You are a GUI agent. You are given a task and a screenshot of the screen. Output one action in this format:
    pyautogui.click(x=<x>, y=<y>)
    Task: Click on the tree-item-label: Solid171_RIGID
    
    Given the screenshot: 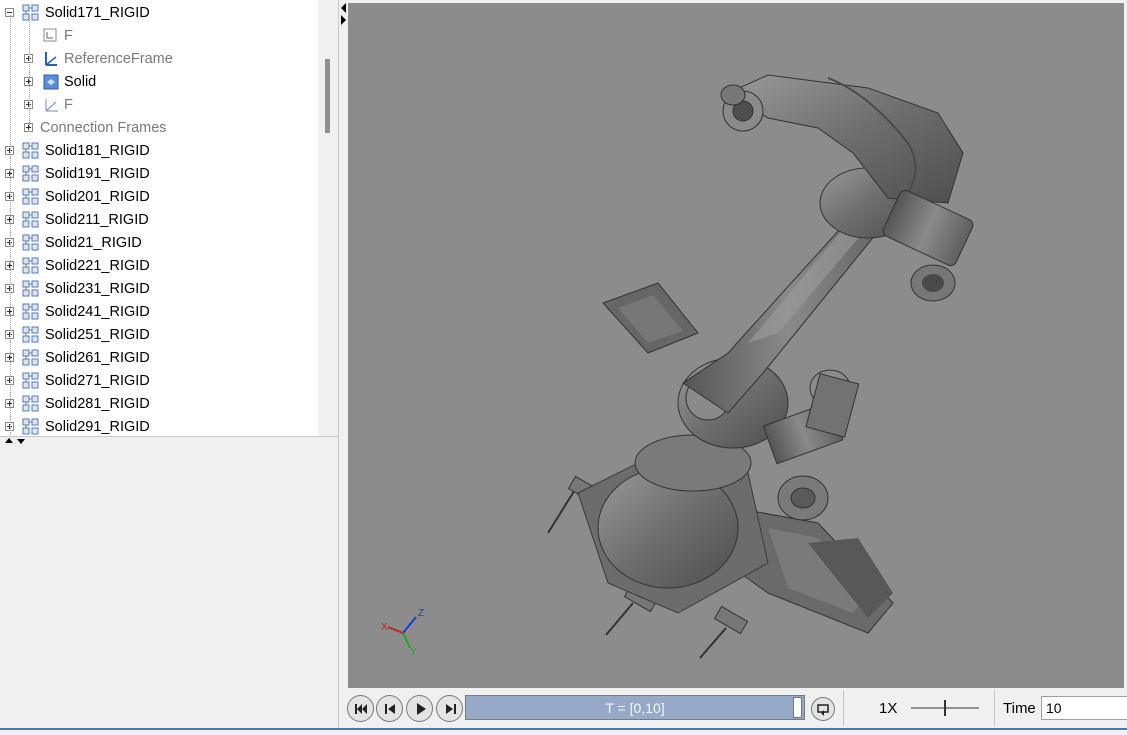 What is the action you would take?
    pyautogui.click(x=97, y=13)
    